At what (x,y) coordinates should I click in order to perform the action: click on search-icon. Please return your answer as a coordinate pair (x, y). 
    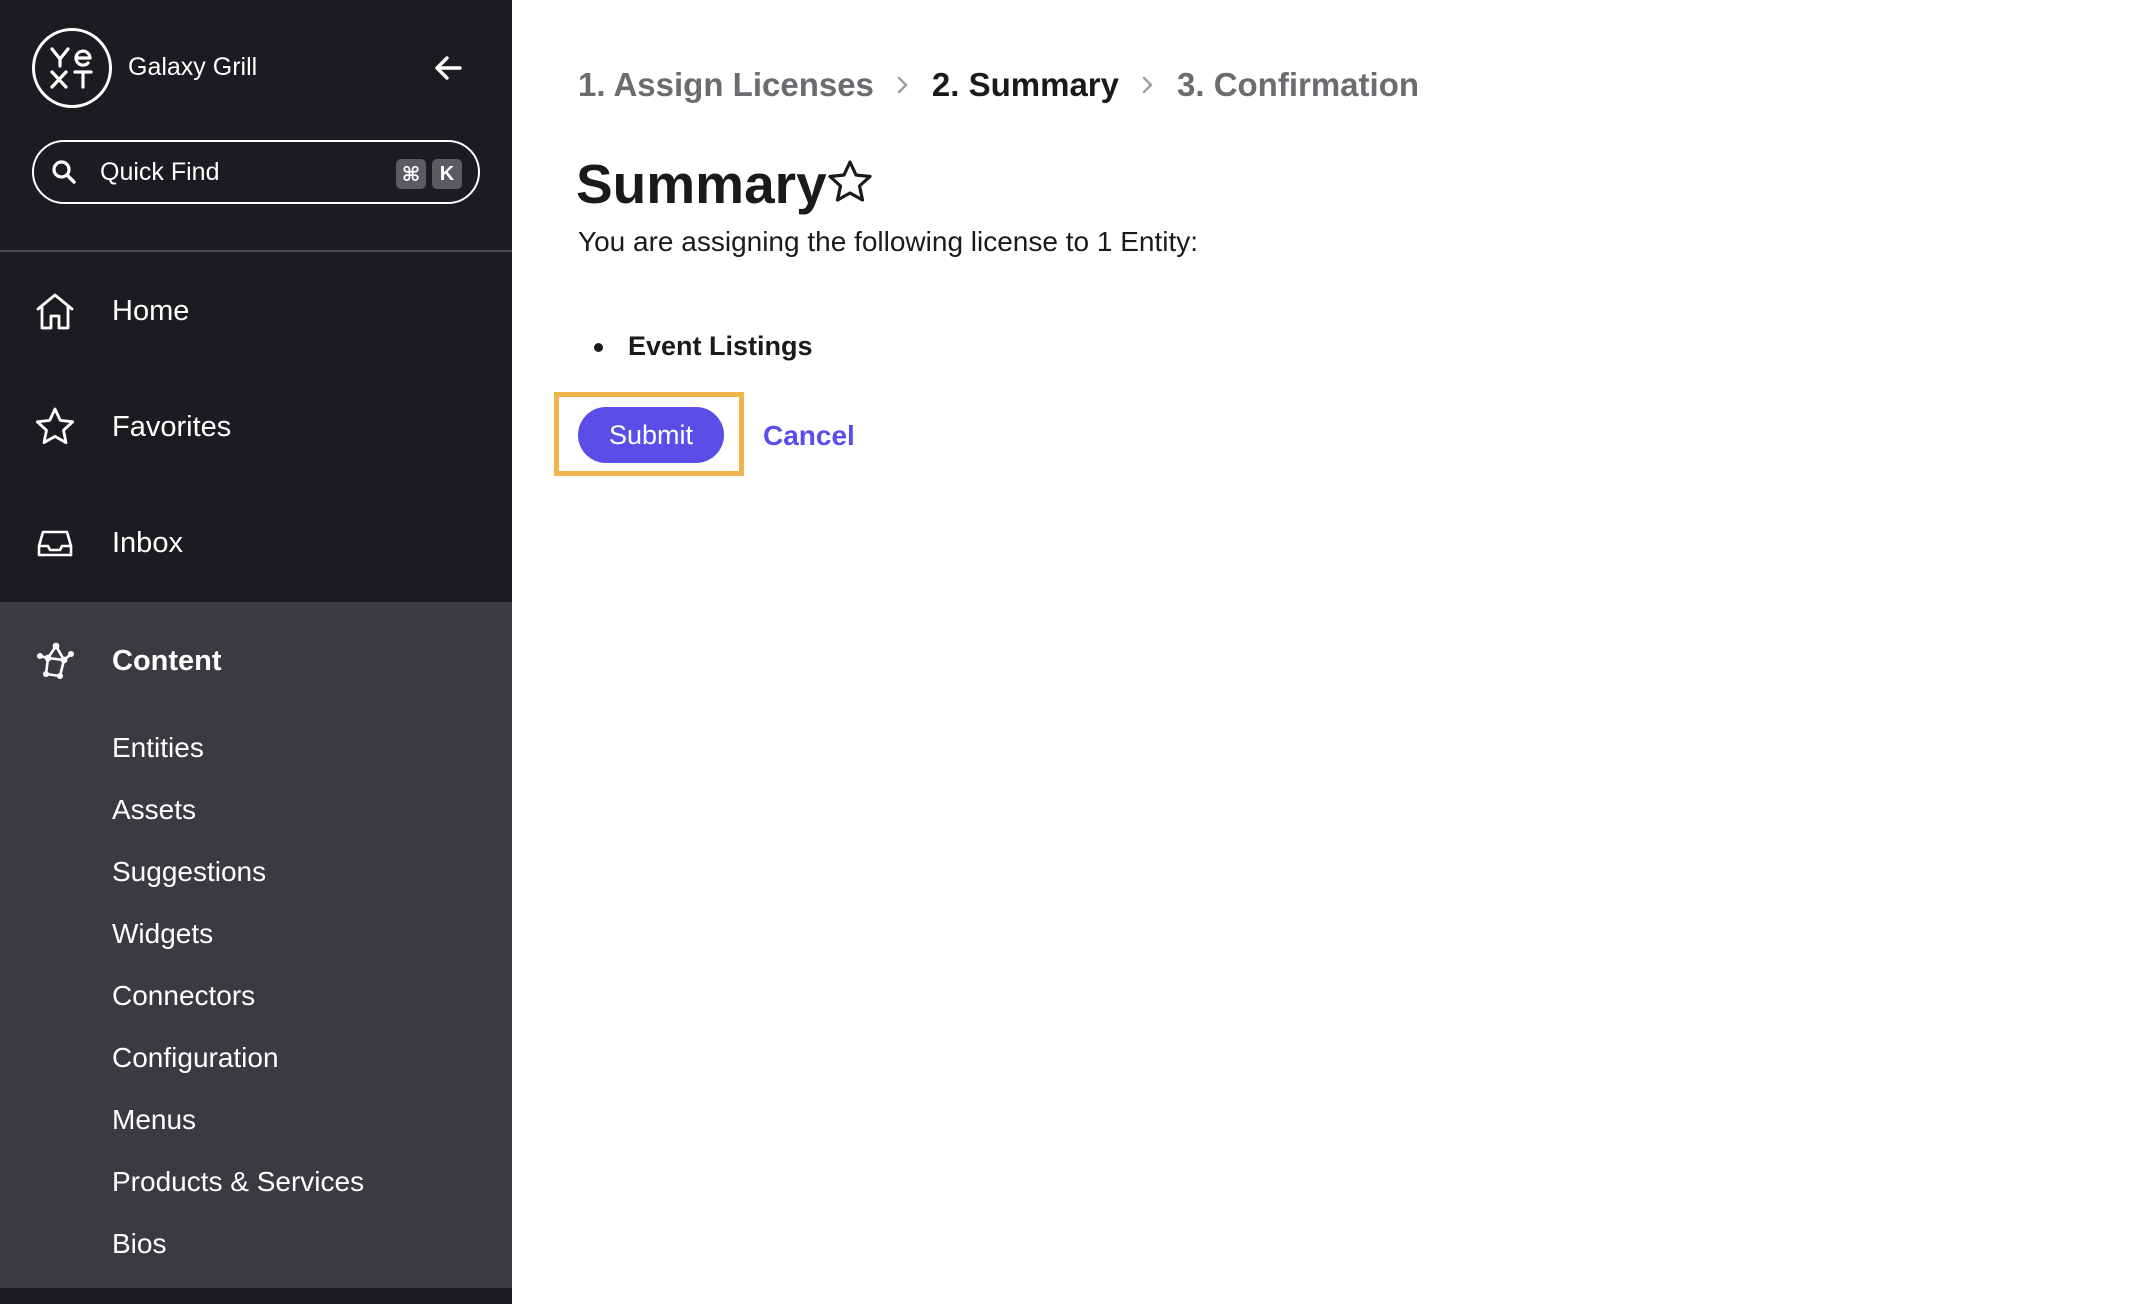
    Looking at the image, I should click on (64, 172).